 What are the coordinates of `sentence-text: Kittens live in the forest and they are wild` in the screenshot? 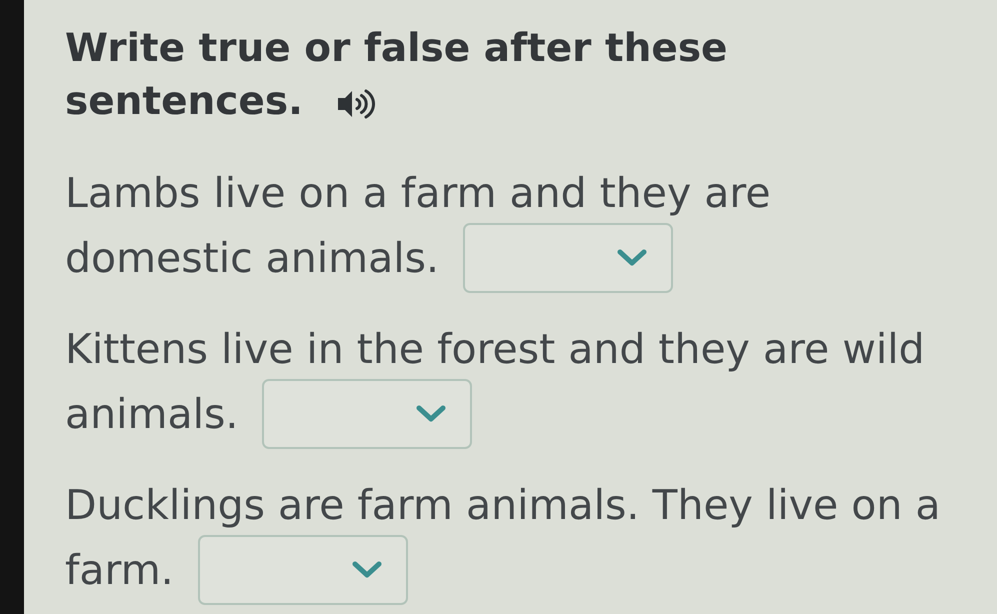 It's located at (495, 349).